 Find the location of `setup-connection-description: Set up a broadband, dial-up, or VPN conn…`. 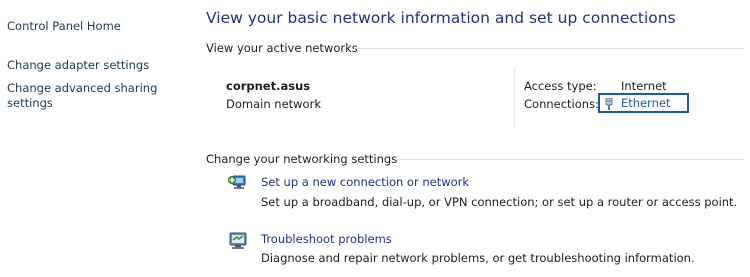

setup-connection-description: Set up a broadband, dial-up, or VPN conn… is located at coordinates (499, 202).